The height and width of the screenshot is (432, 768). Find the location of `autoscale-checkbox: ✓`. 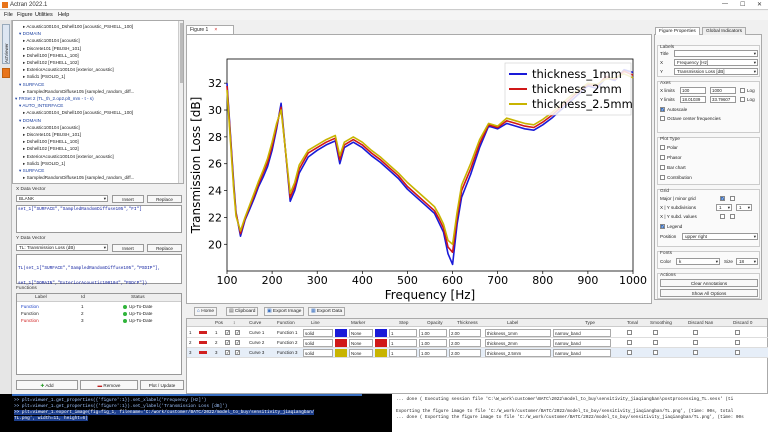

autoscale-checkbox: ✓ is located at coordinates (662, 109).